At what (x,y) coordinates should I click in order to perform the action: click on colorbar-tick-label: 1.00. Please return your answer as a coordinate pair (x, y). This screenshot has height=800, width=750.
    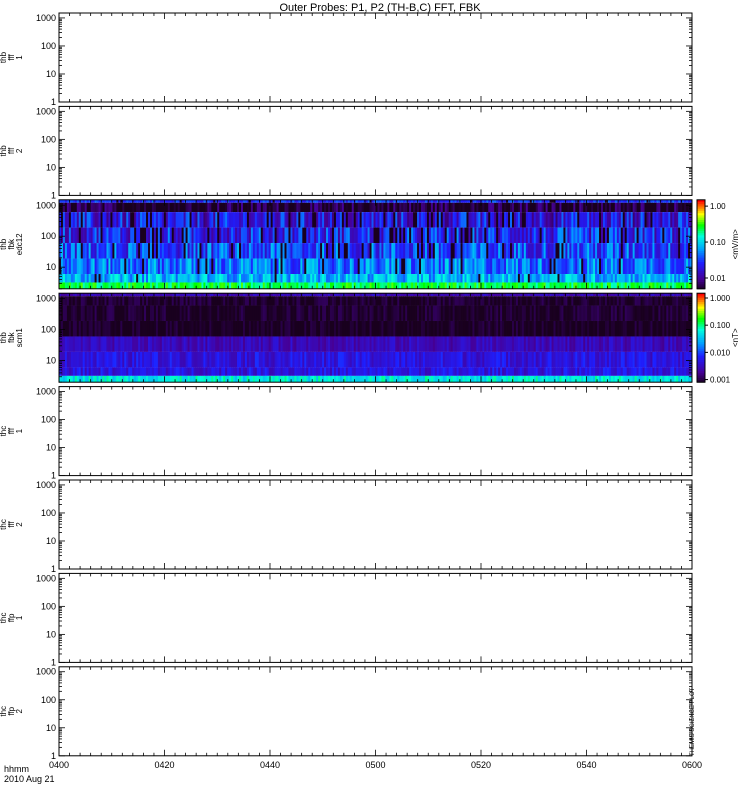
    Looking at the image, I should click on (718, 206).